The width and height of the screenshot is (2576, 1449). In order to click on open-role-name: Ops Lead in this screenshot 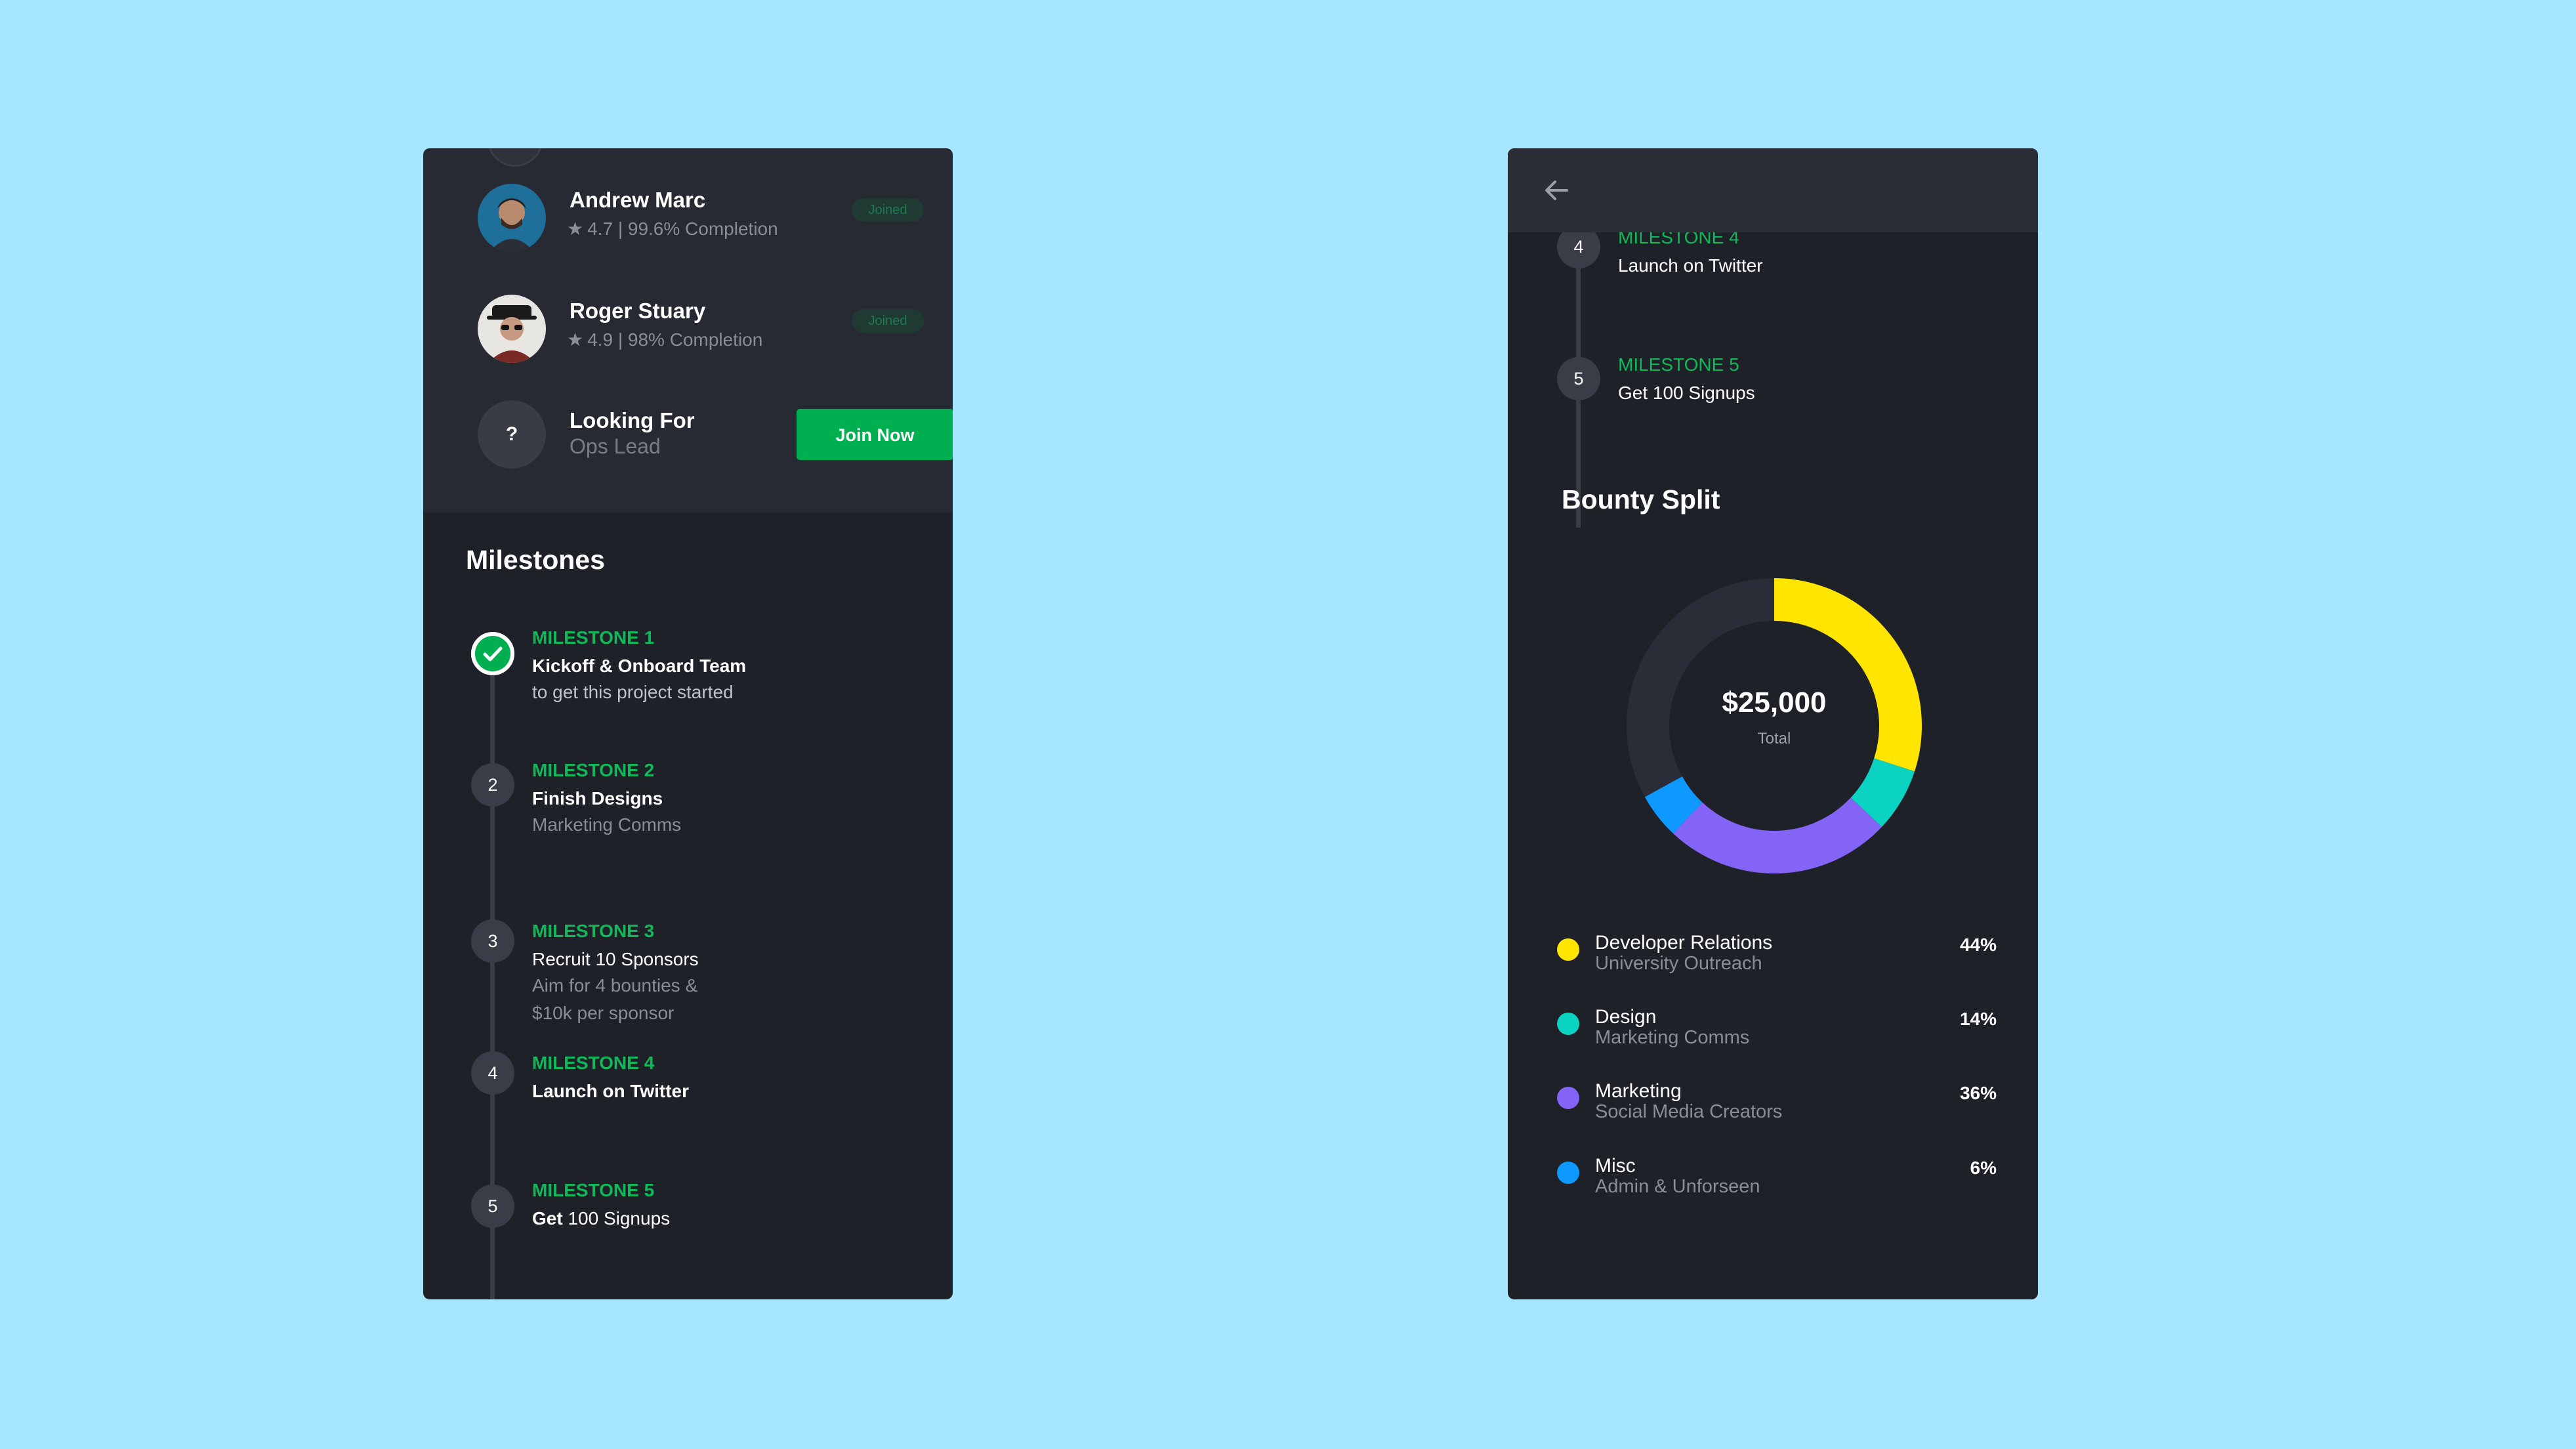, I will do `click(615, 446)`.